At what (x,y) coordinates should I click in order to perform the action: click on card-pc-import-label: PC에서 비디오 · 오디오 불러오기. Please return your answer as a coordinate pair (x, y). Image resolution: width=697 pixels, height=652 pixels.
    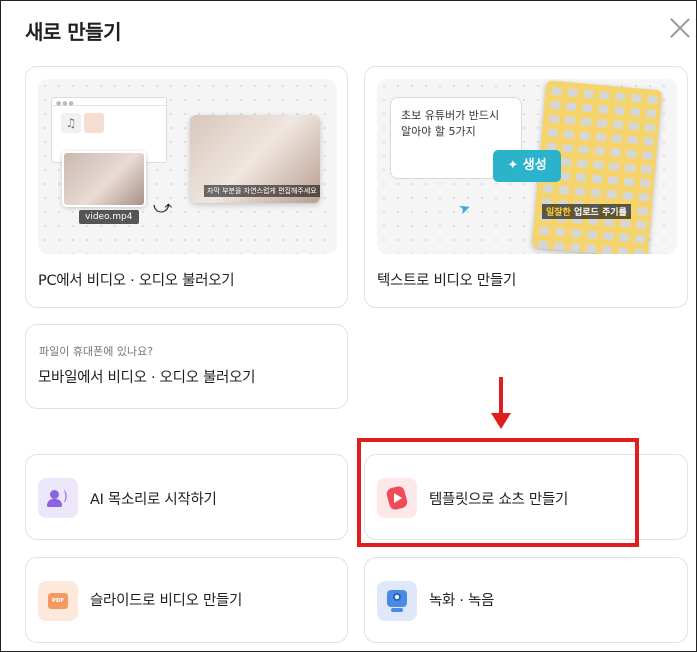
    Looking at the image, I should click on (136, 281).